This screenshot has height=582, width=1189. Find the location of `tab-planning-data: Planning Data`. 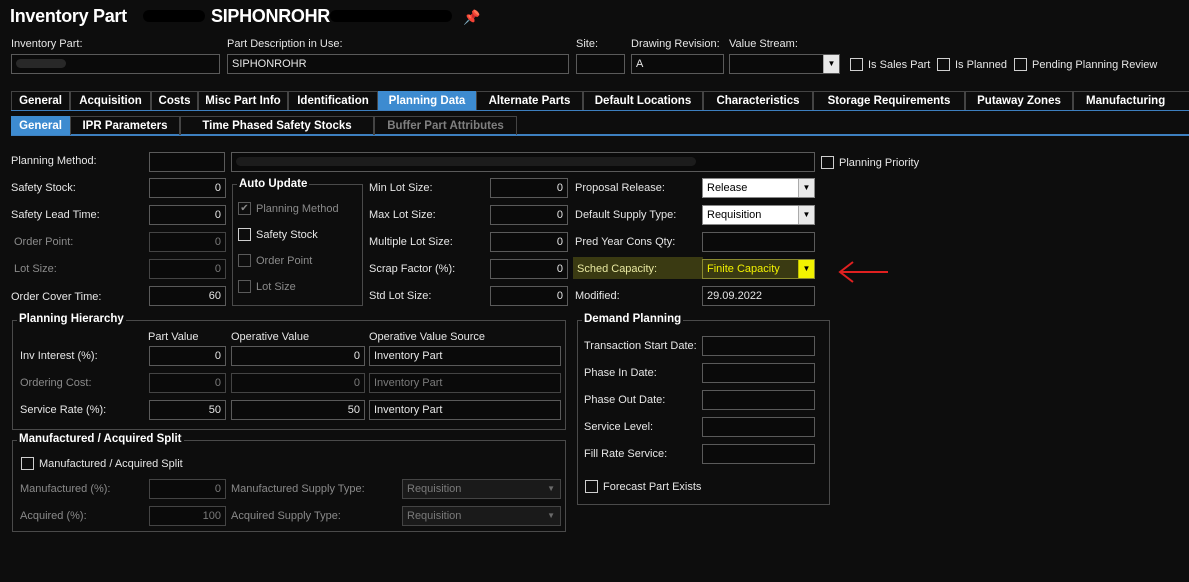

tab-planning-data: Planning Data is located at coordinates (427, 100).